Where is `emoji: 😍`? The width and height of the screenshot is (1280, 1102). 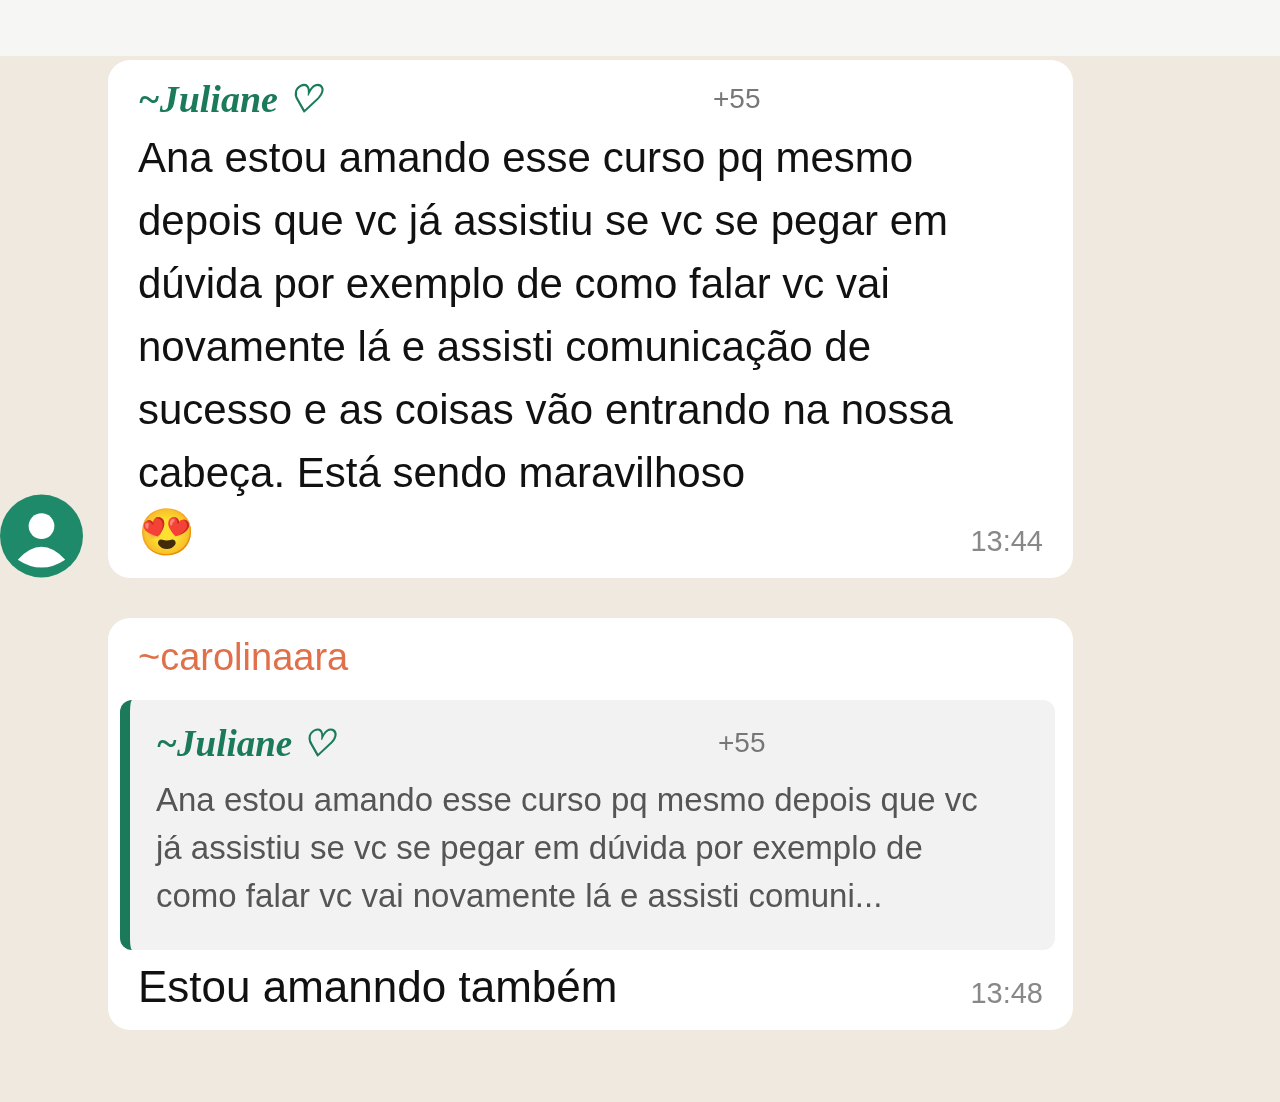 emoji: 😍 is located at coordinates (166, 532).